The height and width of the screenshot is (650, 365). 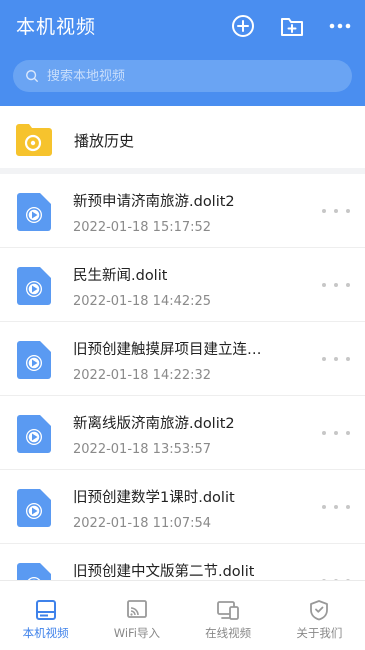 What do you see at coordinates (182, 433) in the screenshot?
I see `video-row: 新离线版济南旅游.dolit2 2022-01-18 13:53:57` at bounding box center [182, 433].